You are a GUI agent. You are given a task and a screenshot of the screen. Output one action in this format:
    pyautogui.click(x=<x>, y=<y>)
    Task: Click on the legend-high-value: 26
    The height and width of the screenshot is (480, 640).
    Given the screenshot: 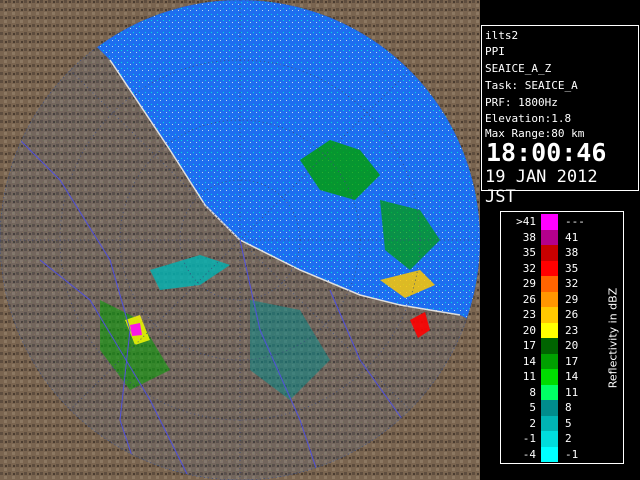 What is the action you would take?
    pyautogui.click(x=572, y=314)
    